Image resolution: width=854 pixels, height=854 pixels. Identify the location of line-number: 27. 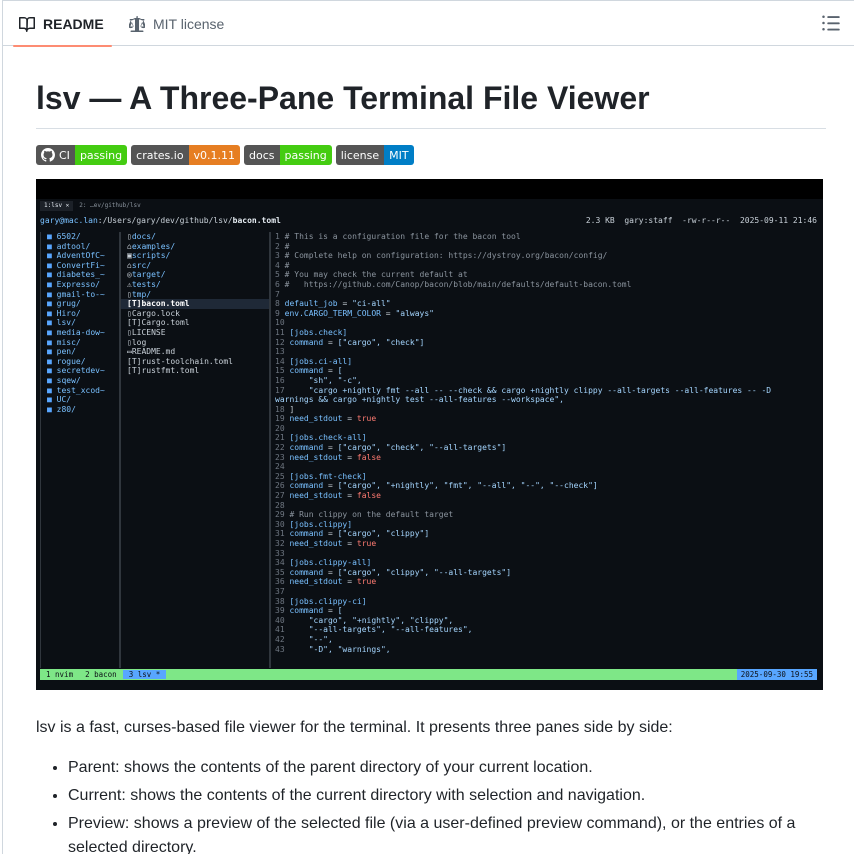
(282, 496).